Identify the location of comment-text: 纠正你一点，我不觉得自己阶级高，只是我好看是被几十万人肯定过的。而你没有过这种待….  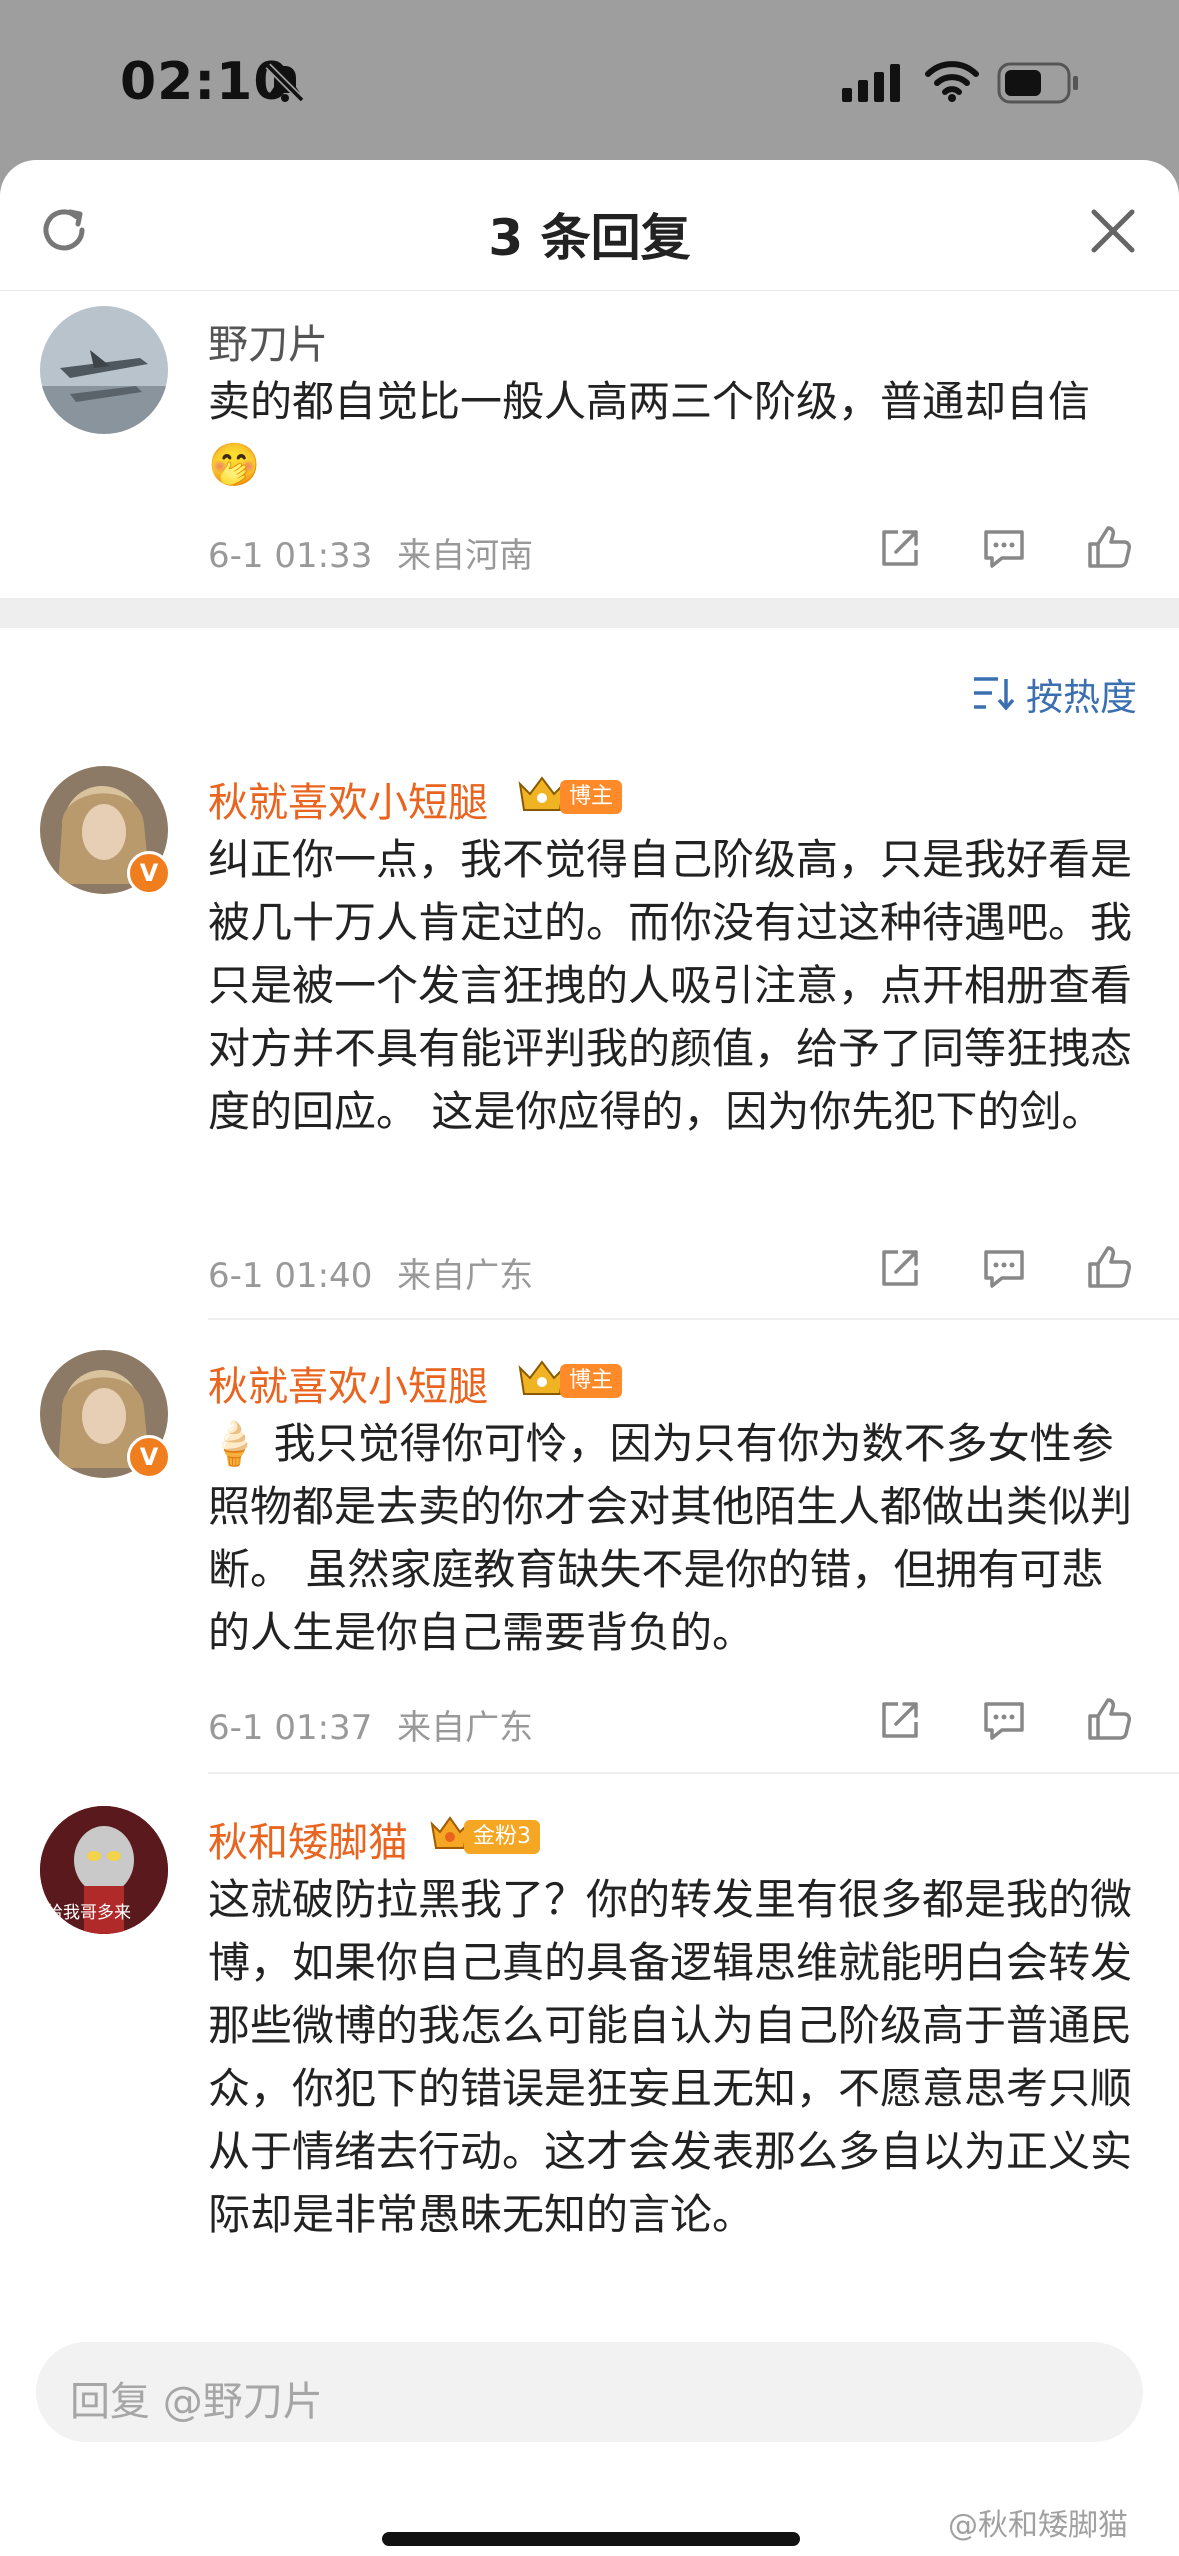
(670, 985).